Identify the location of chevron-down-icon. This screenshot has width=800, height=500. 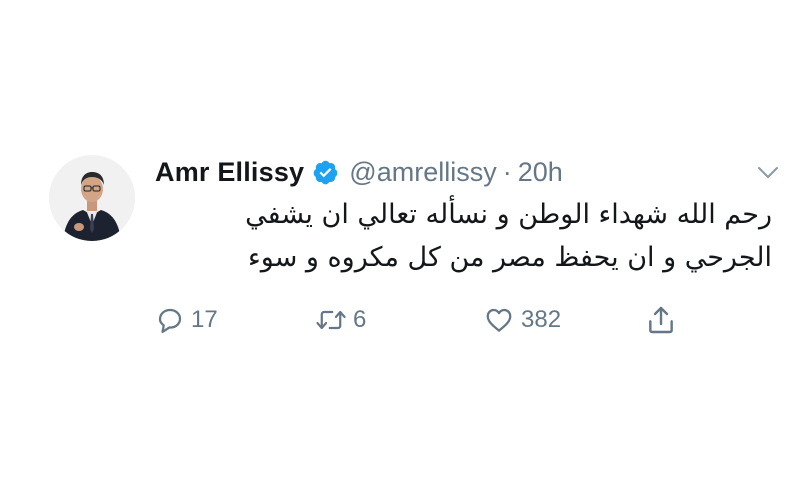
(768, 173).